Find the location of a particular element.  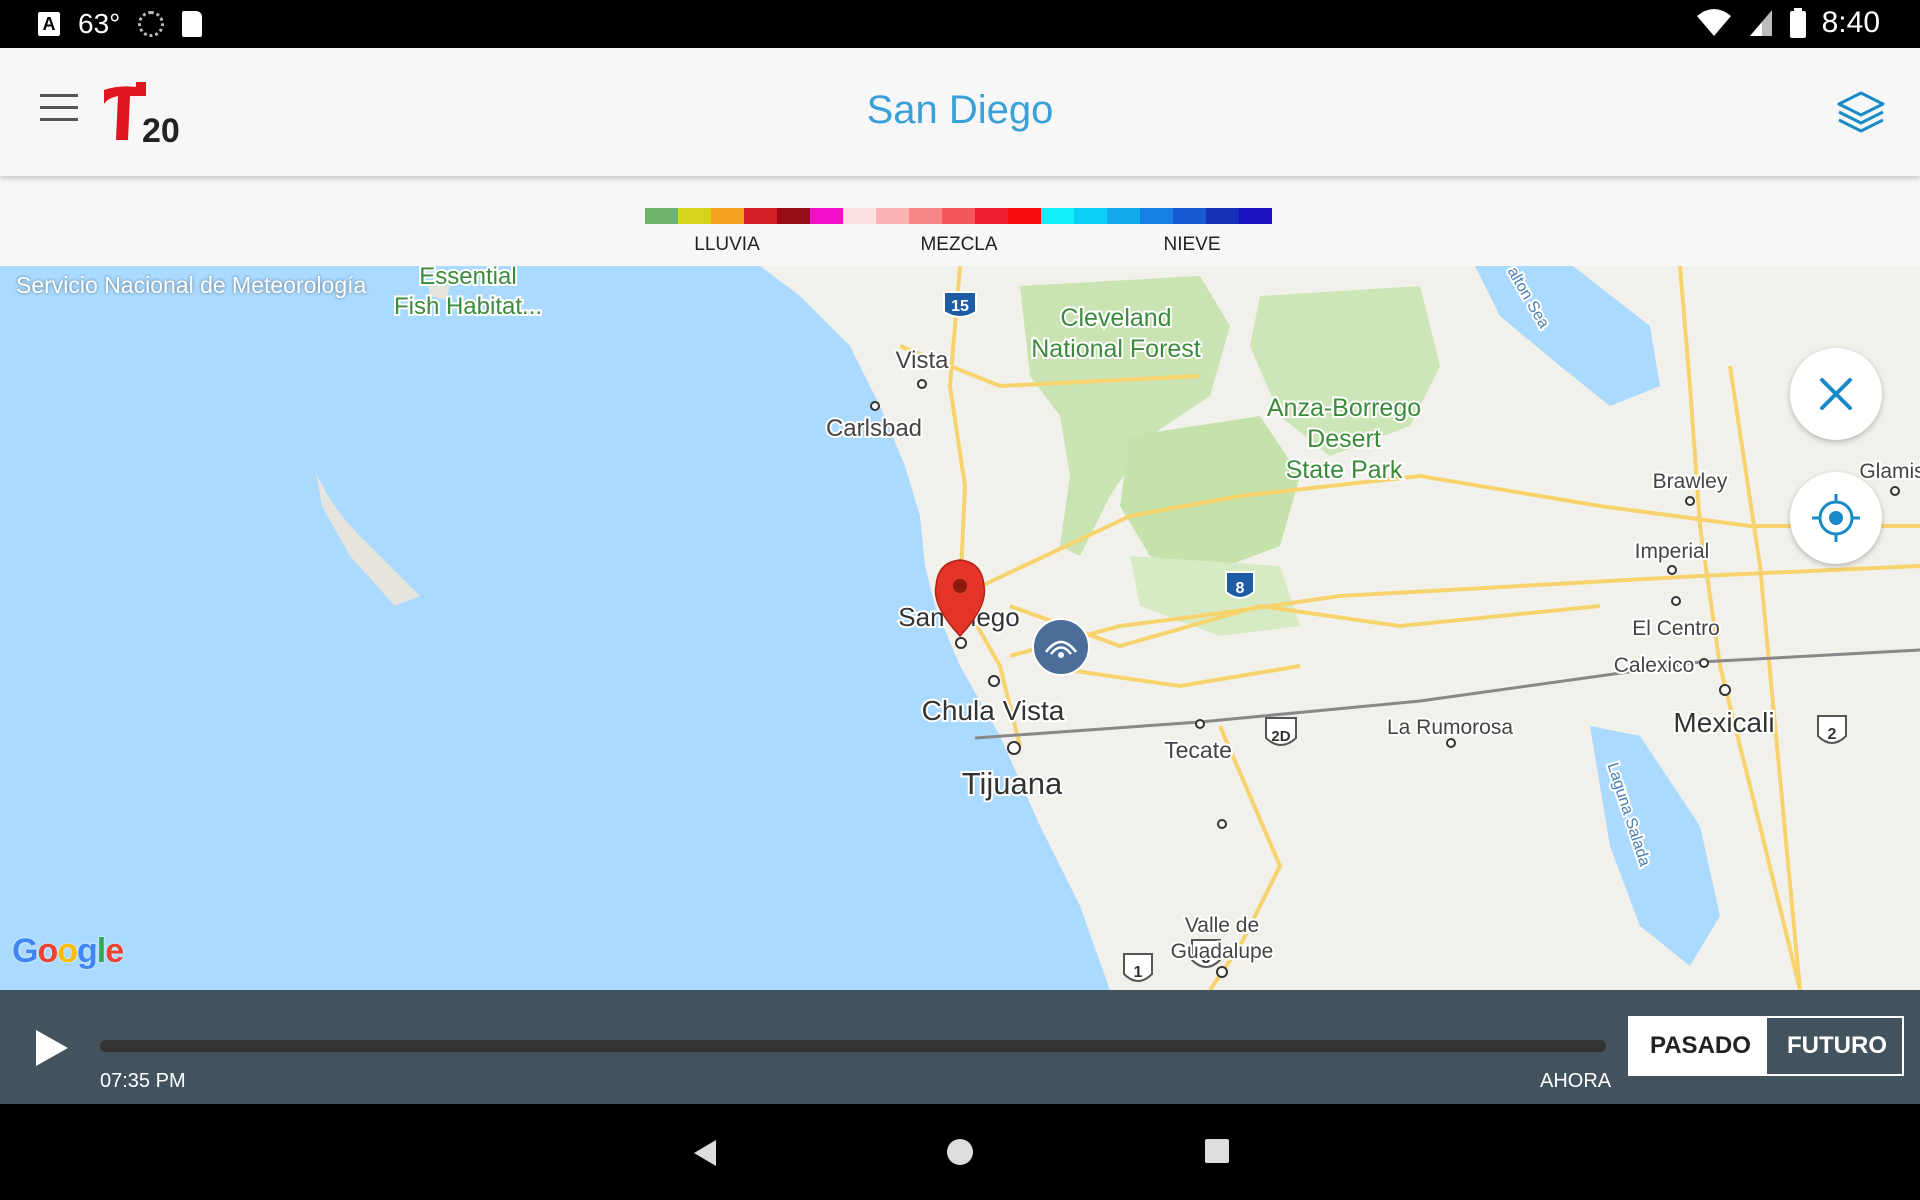

label-anza-1: Anza-Borrego is located at coordinates (1344, 408).